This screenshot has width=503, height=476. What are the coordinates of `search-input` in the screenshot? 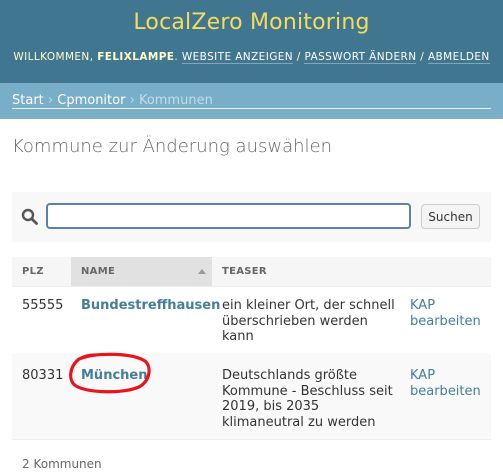 It's located at (228, 216).